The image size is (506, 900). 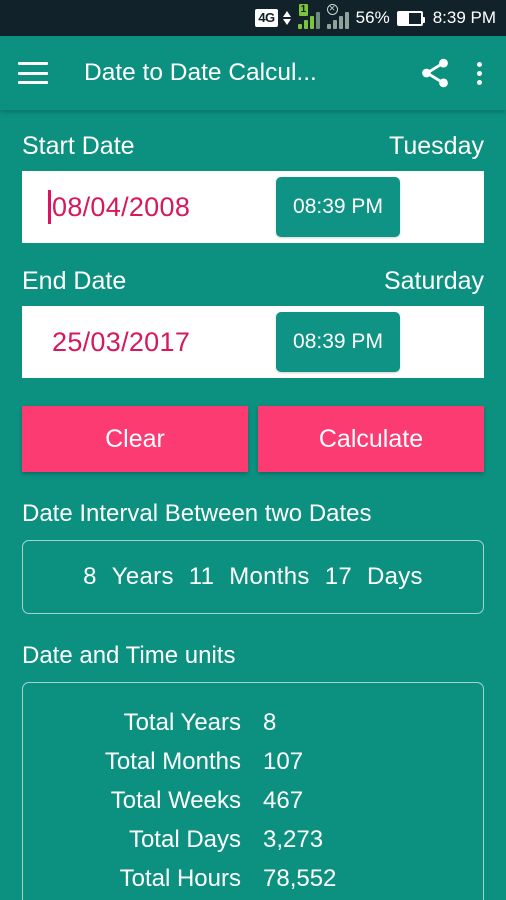 What do you see at coordinates (286, 14) in the screenshot?
I see `arrow-up-icon` at bounding box center [286, 14].